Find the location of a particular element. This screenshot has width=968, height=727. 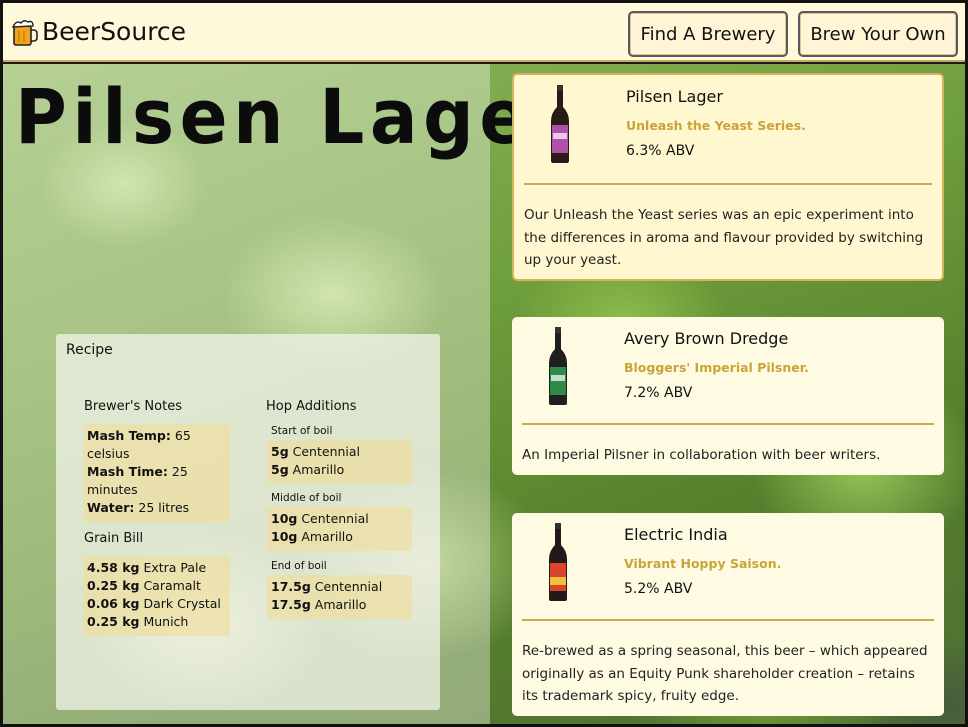

mash-time-label: Mash Time: is located at coordinates (127, 471).